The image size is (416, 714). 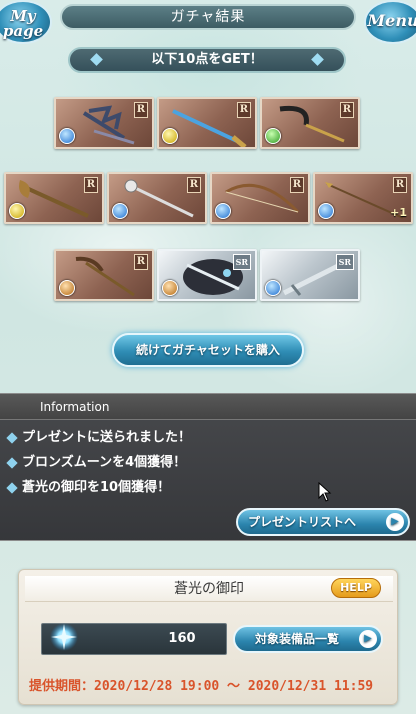 I want to click on present-list-button: プレゼントリストへ ▶, so click(x=323, y=522).